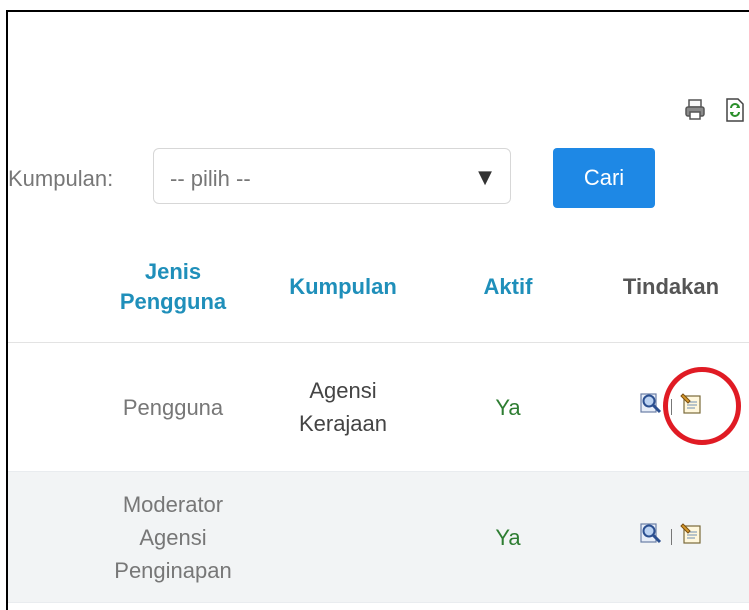 The image size is (749, 610). Describe the element at coordinates (173, 301) in the screenshot. I see `header-jenis-line2: Pengguna` at that location.